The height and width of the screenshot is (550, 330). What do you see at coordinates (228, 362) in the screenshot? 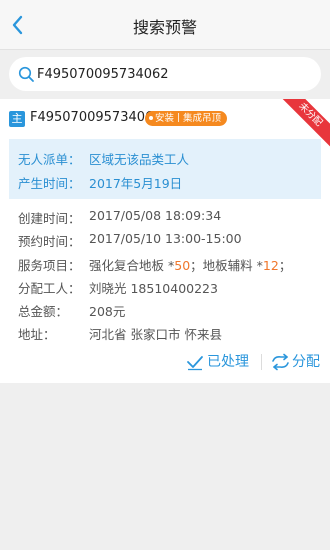
I see `processed-label: 已处理` at bounding box center [228, 362].